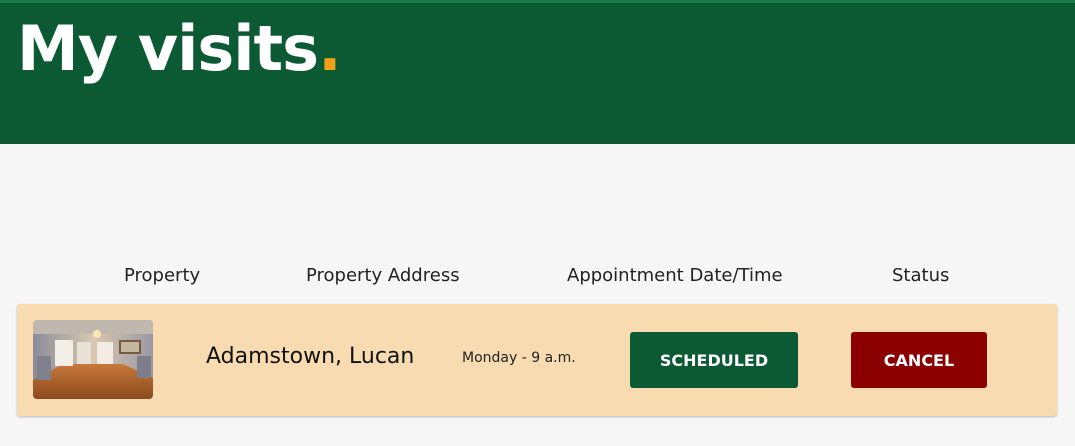 The height and width of the screenshot is (446, 1075). I want to click on cancel-button: CANCEL, so click(919, 360).